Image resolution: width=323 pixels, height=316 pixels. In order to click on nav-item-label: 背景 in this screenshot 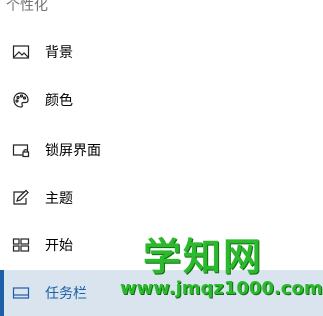, I will do `click(59, 53)`.